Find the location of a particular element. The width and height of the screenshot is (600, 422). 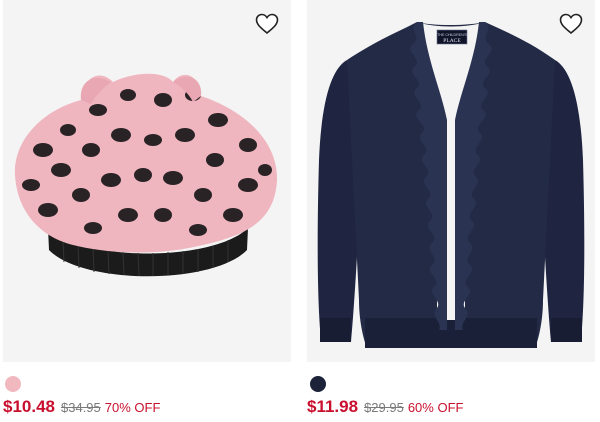

price-row: $11.98 $29.95 60% OFF is located at coordinates (385, 407).